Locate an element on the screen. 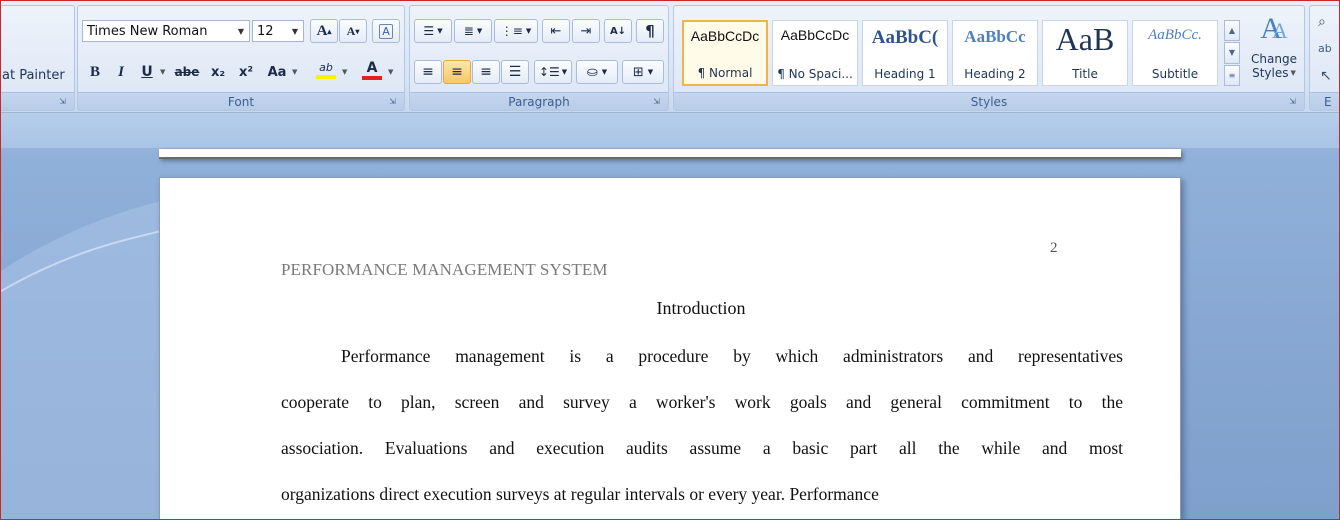 The width and height of the screenshot is (1340, 520). previous-page-bottom is located at coordinates (670, 154).